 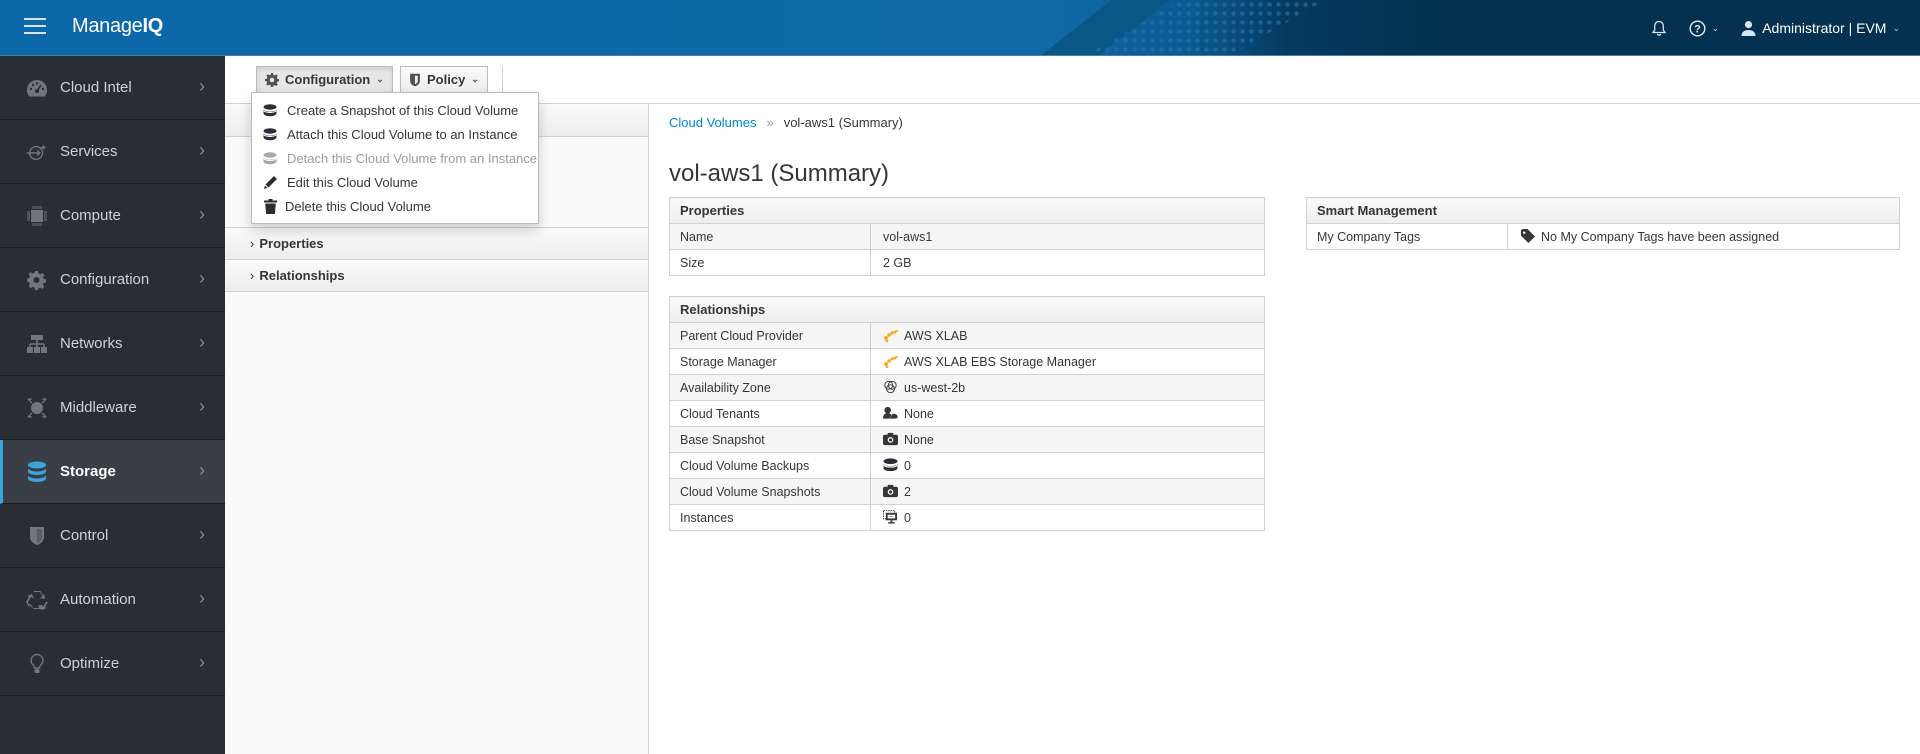 What do you see at coordinates (444, 79) in the screenshot?
I see `policy-menu-button: Policy ⌄` at bounding box center [444, 79].